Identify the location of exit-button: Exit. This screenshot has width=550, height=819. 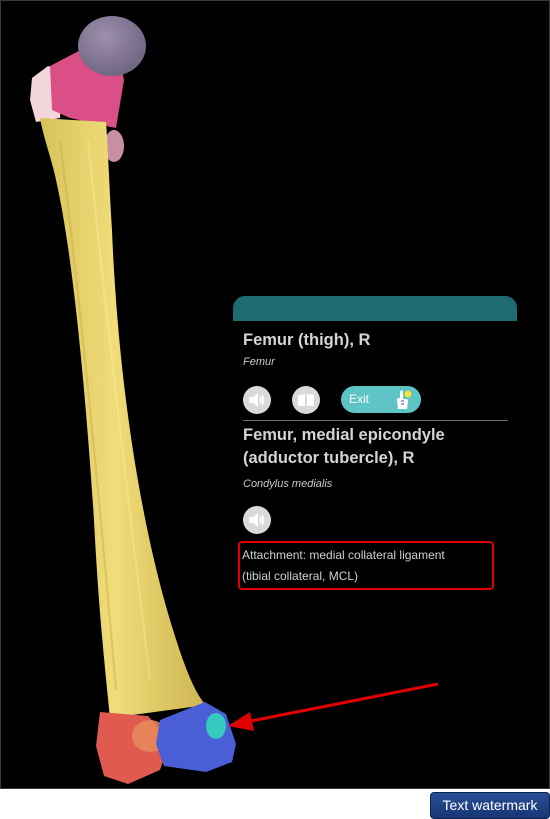
(381, 399).